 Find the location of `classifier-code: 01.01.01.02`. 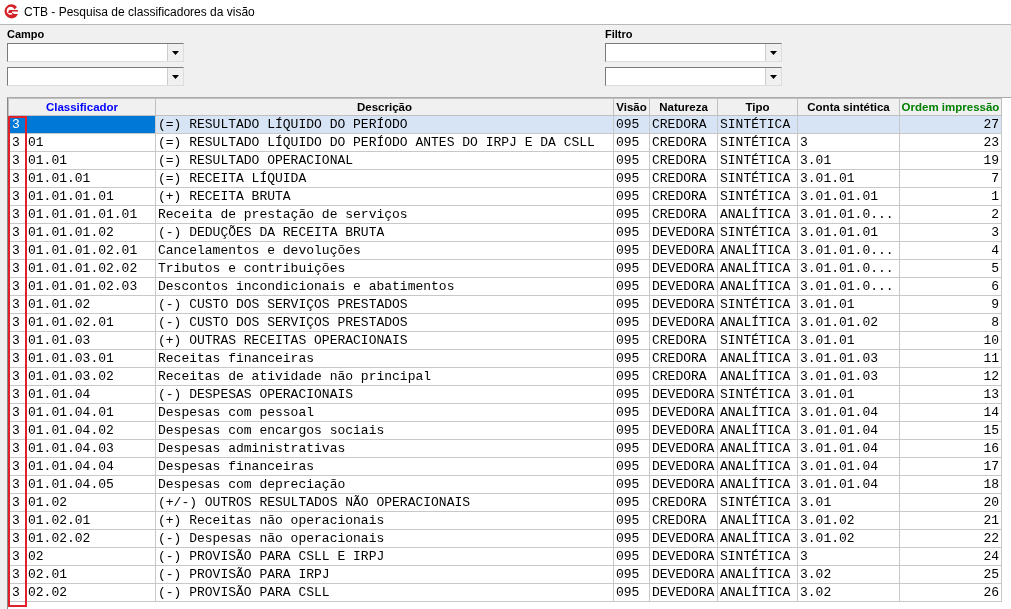

classifier-code: 01.01.01.02 is located at coordinates (71, 232).